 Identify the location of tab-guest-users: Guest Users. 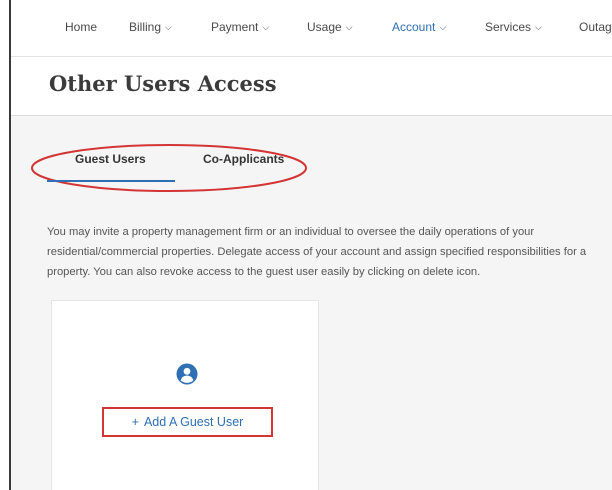
(110, 159).